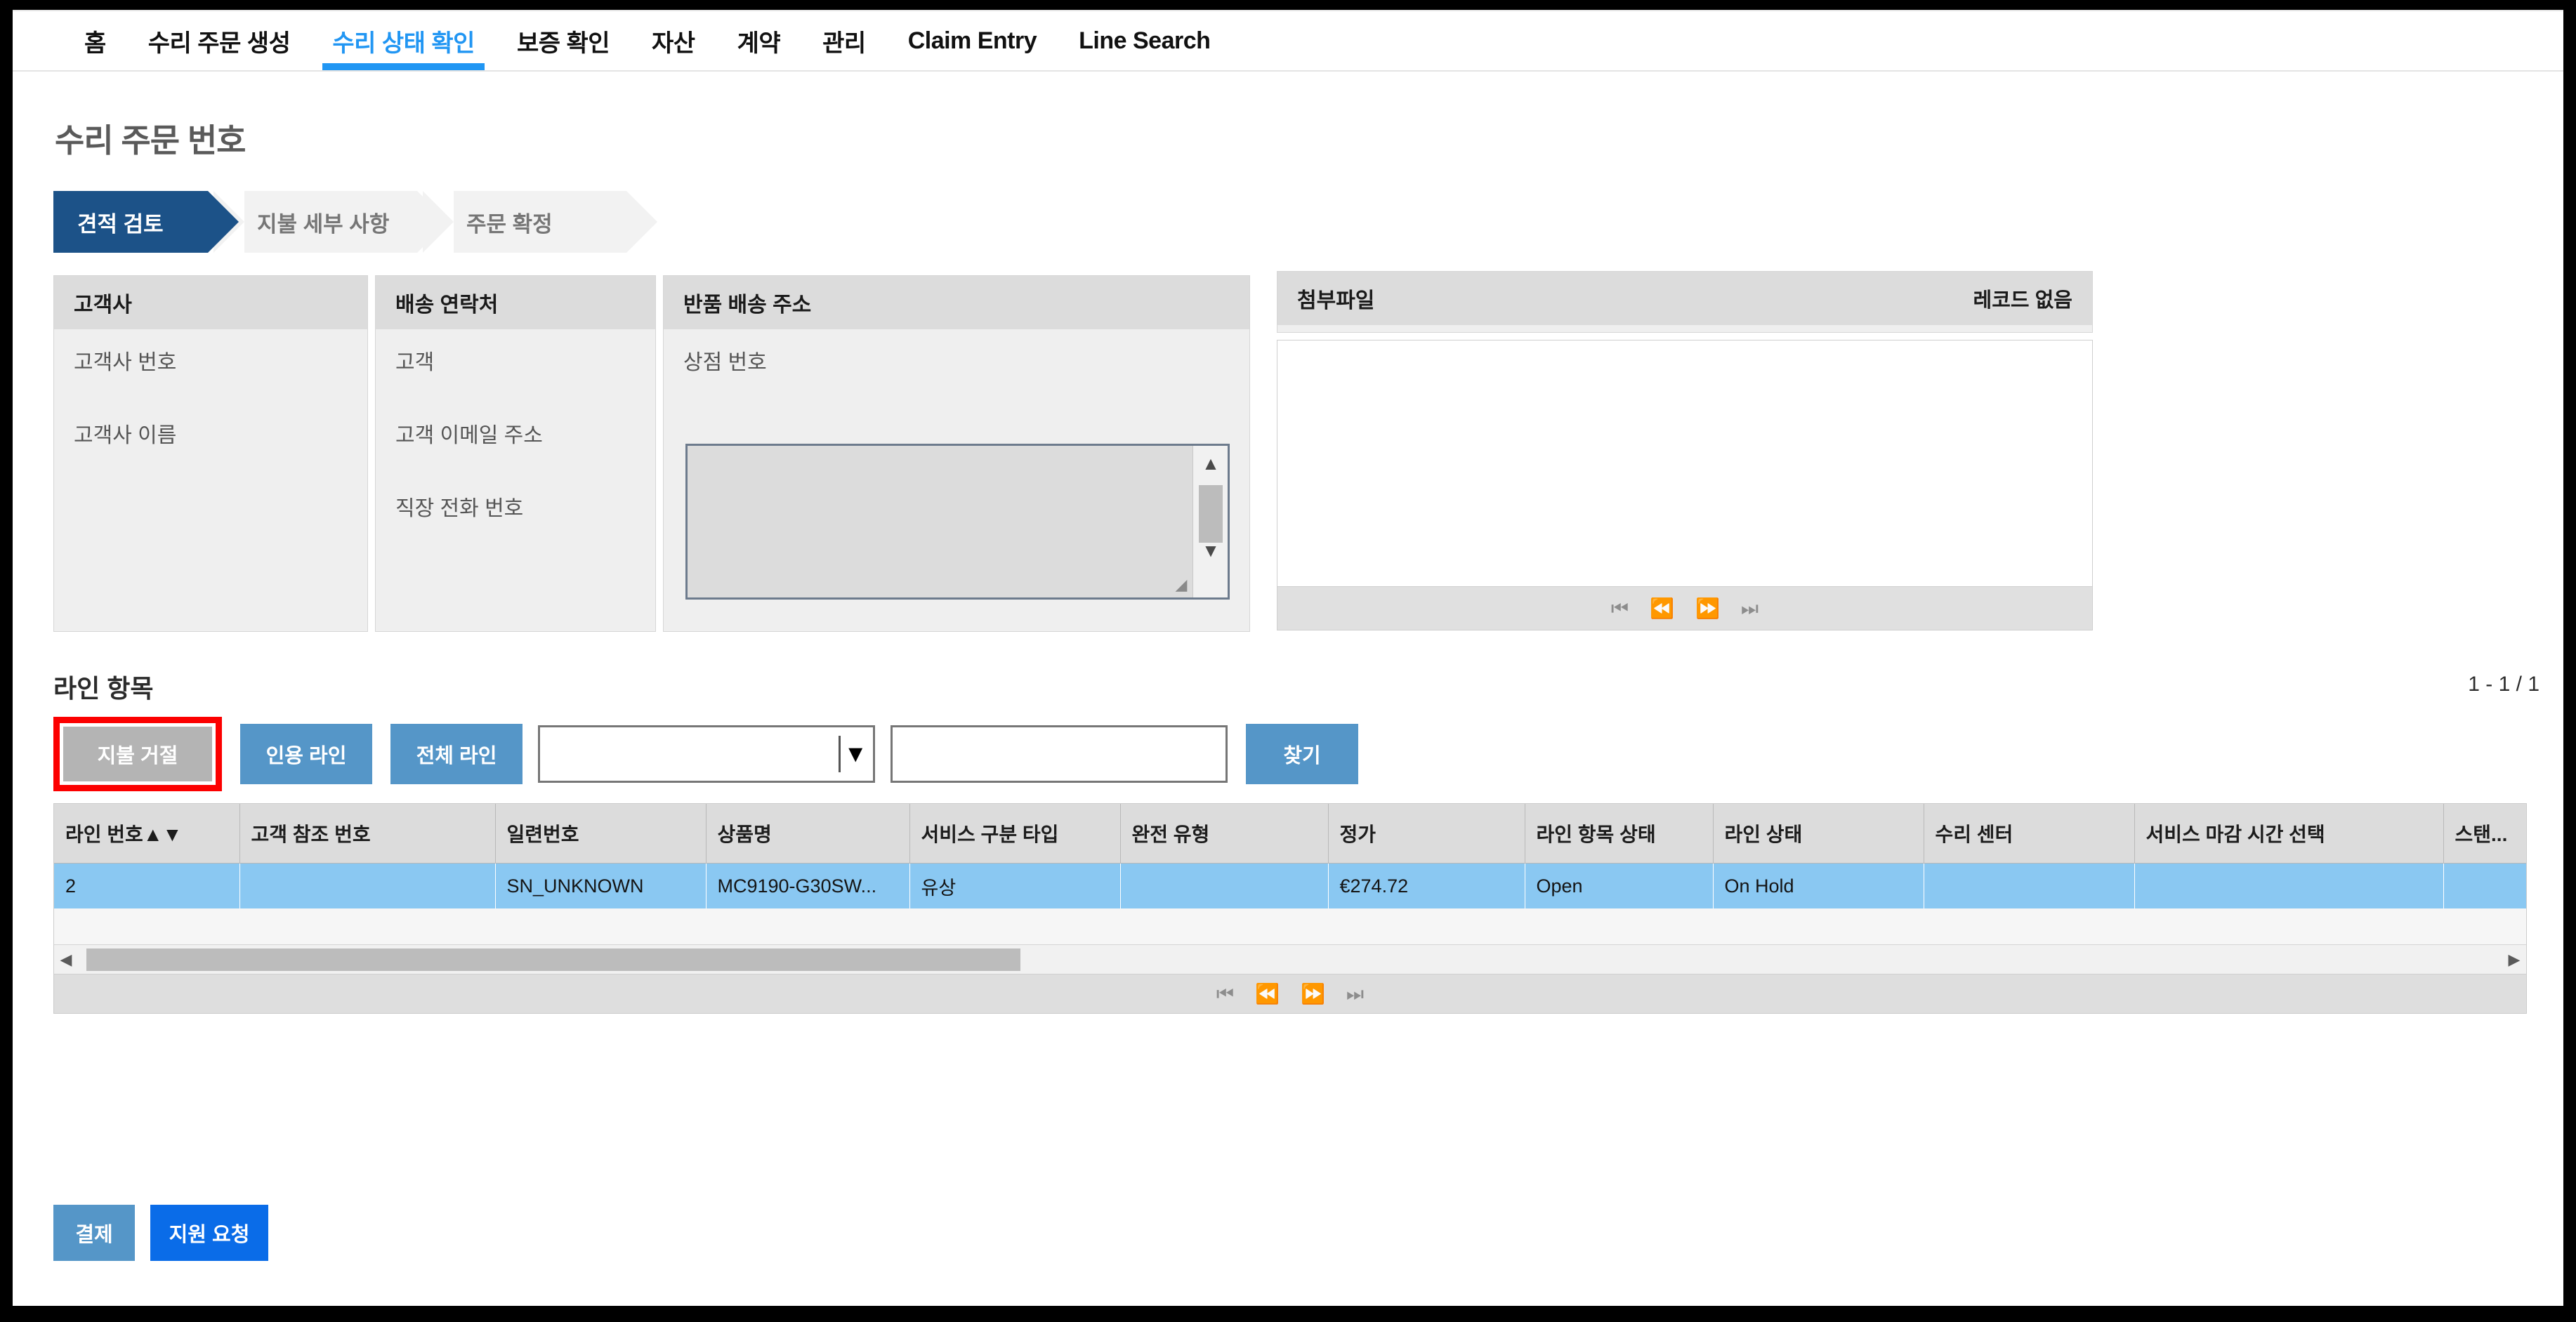  I want to click on return-address-panel-title: 반품 배송 주소, so click(747, 305).